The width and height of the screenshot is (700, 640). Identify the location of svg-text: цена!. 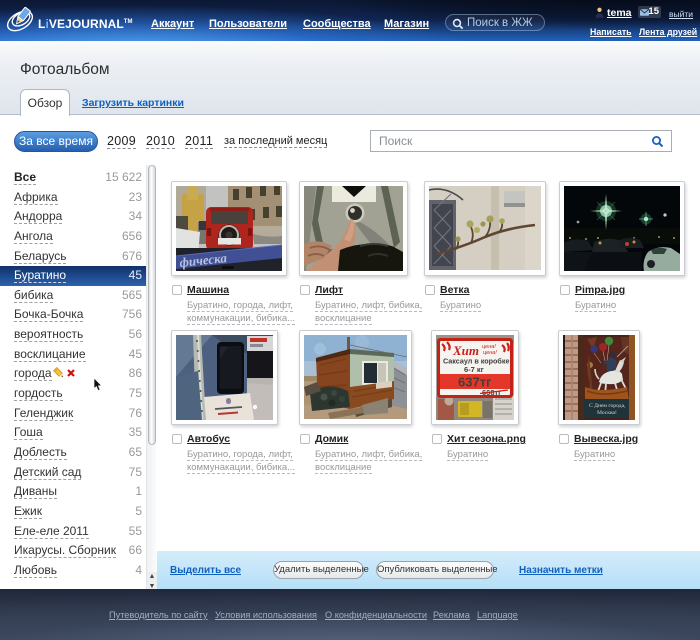
(490, 353).